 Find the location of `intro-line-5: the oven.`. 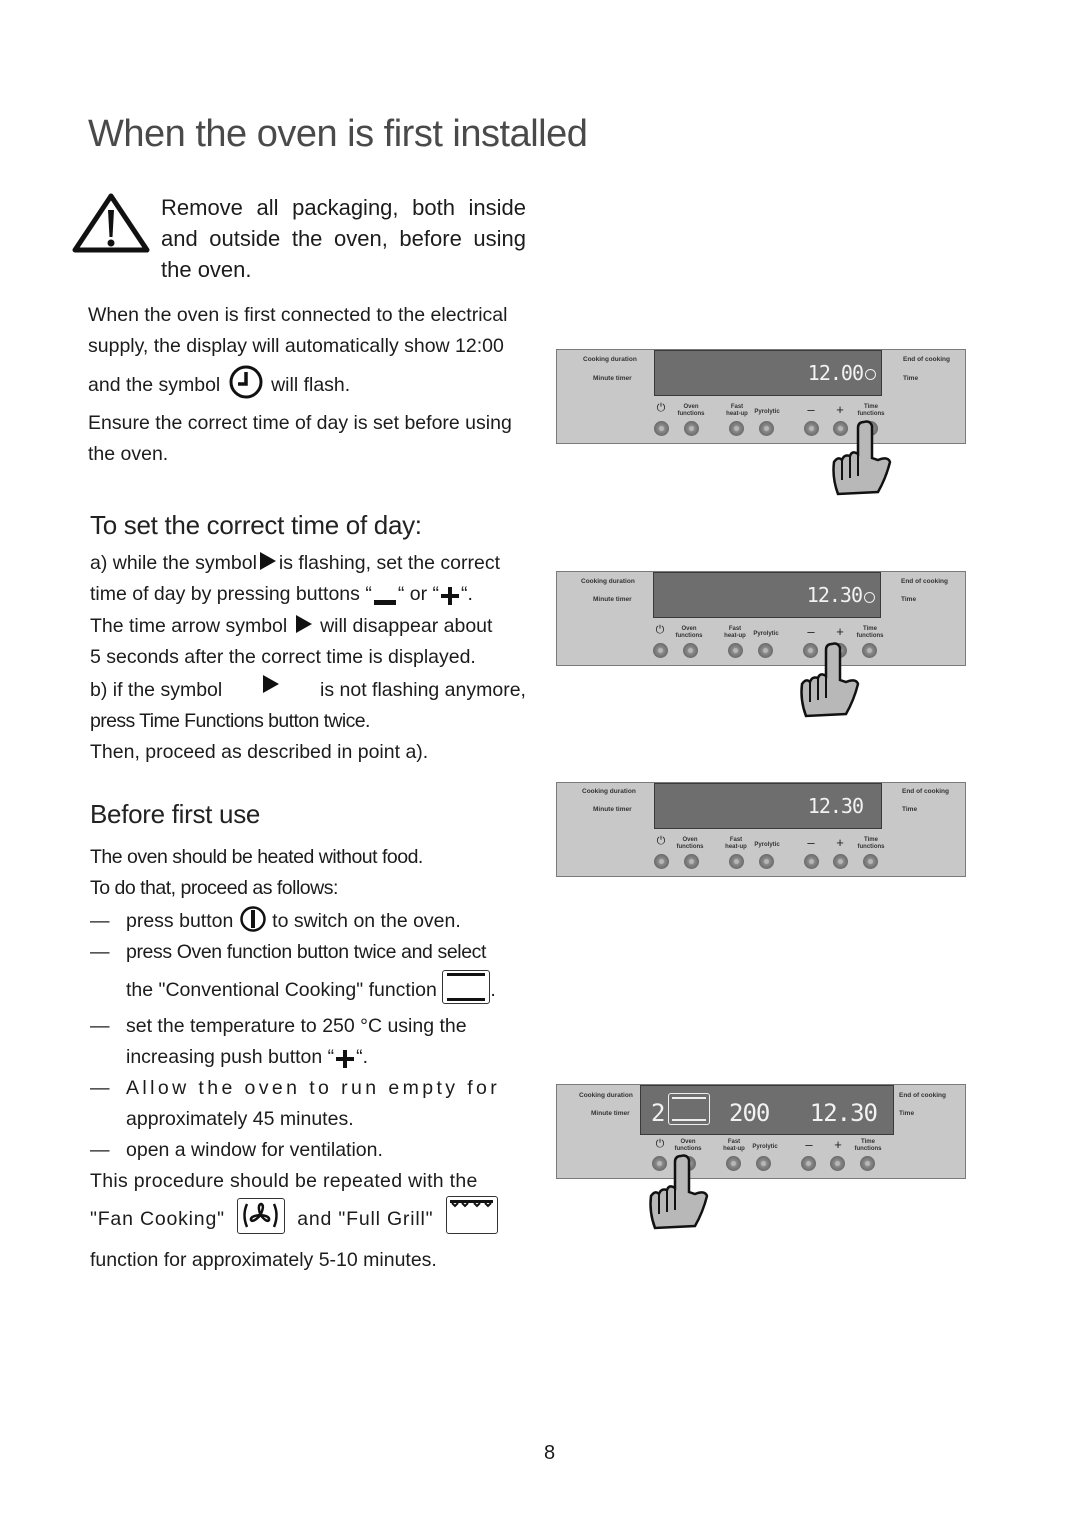

intro-line-5: the oven. is located at coordinates (128, 454).